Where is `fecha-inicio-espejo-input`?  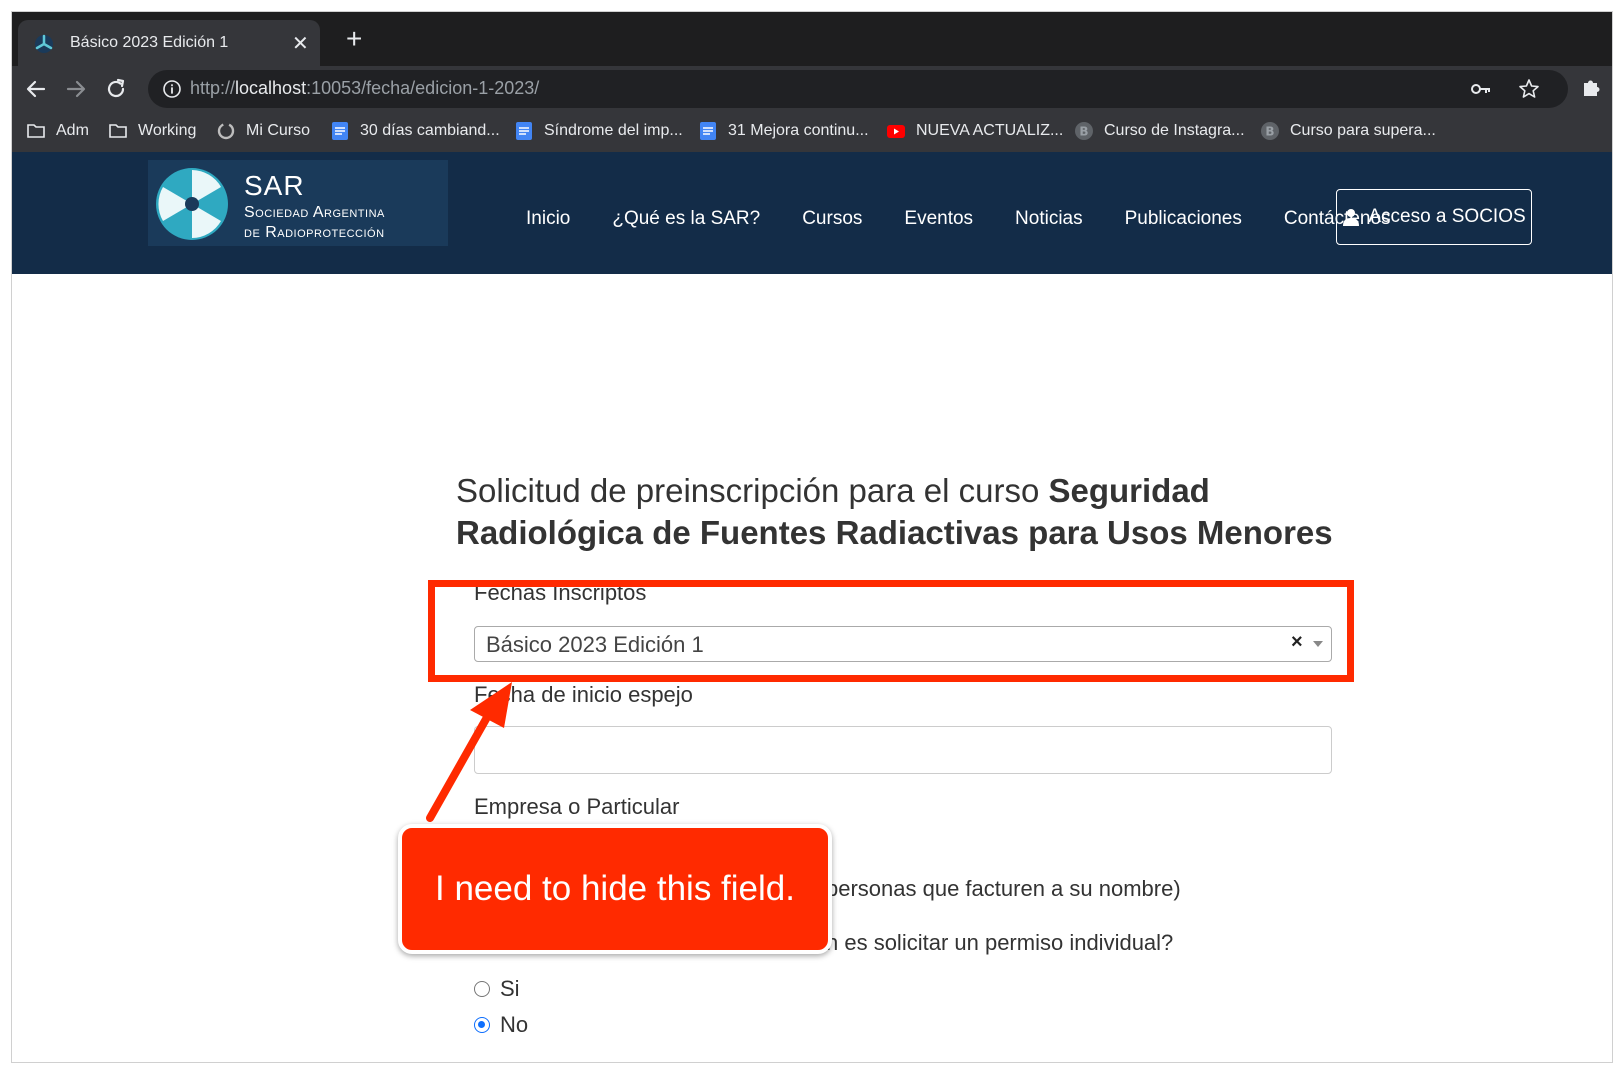
fecha-inicio-espejo-input is located at coordinates (903, 750).